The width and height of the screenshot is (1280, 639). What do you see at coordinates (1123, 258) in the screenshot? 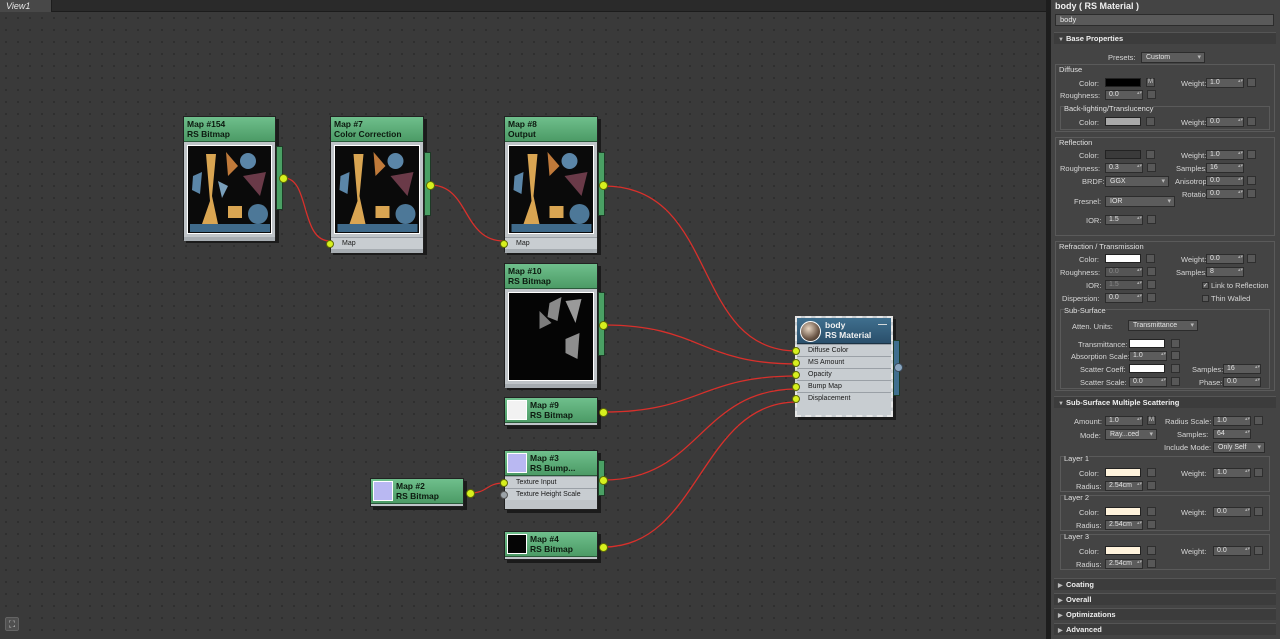
I see `refraction-color-swatch` at bounding box center [1123, 258].